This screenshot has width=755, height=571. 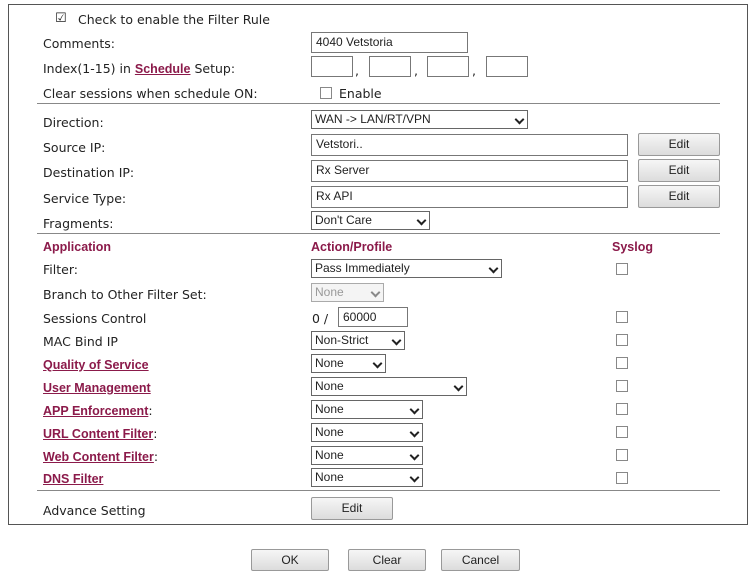 I want to click on url-filter-link: URL Content Filter, so click(x=98, y=434).